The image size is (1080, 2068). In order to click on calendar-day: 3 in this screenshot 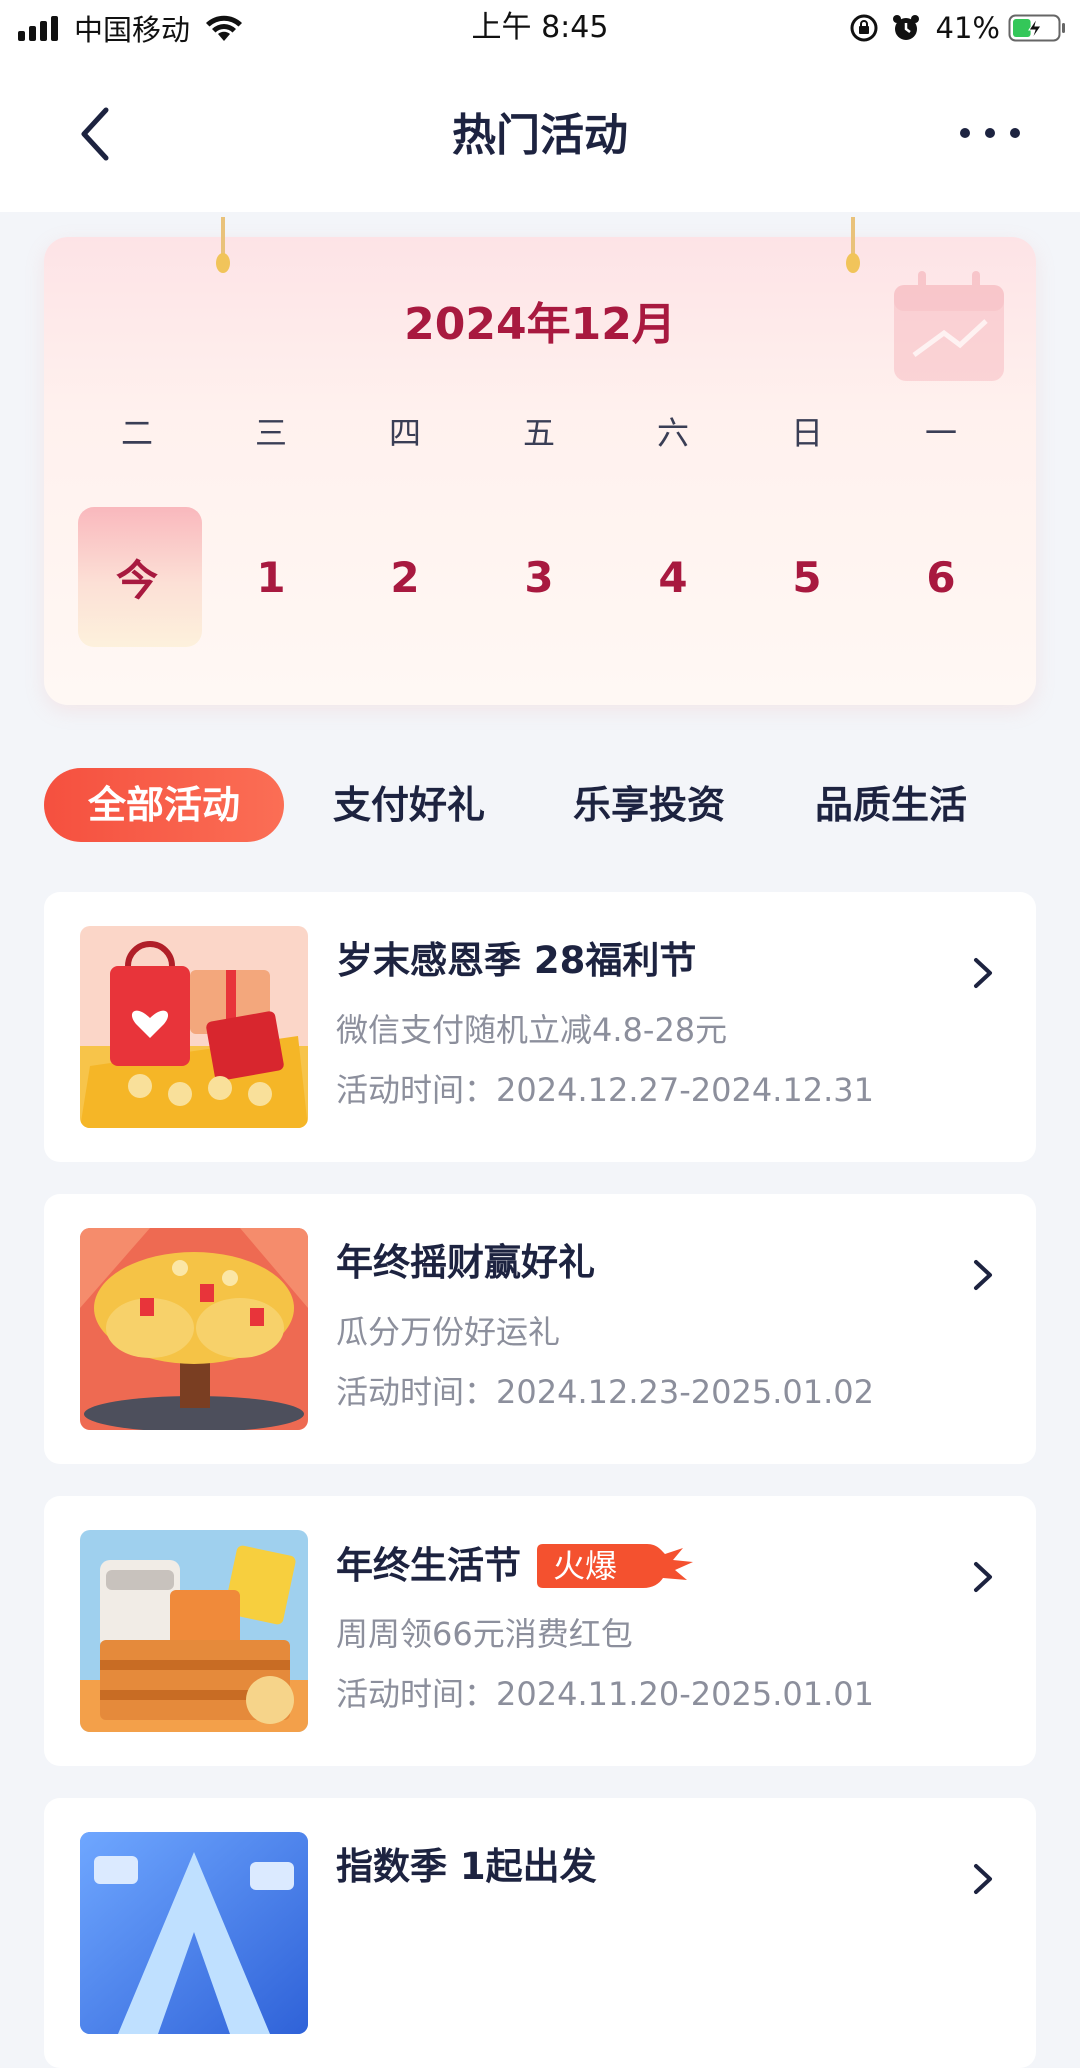, I will do `click(539, 577)`.